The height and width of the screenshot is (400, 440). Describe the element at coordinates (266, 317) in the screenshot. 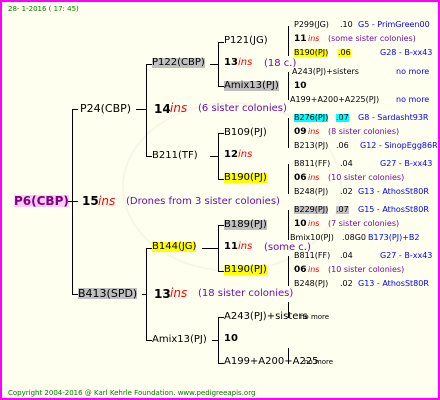

I see `gen3-queen-7: A243(PJ)+sisters` at that location.